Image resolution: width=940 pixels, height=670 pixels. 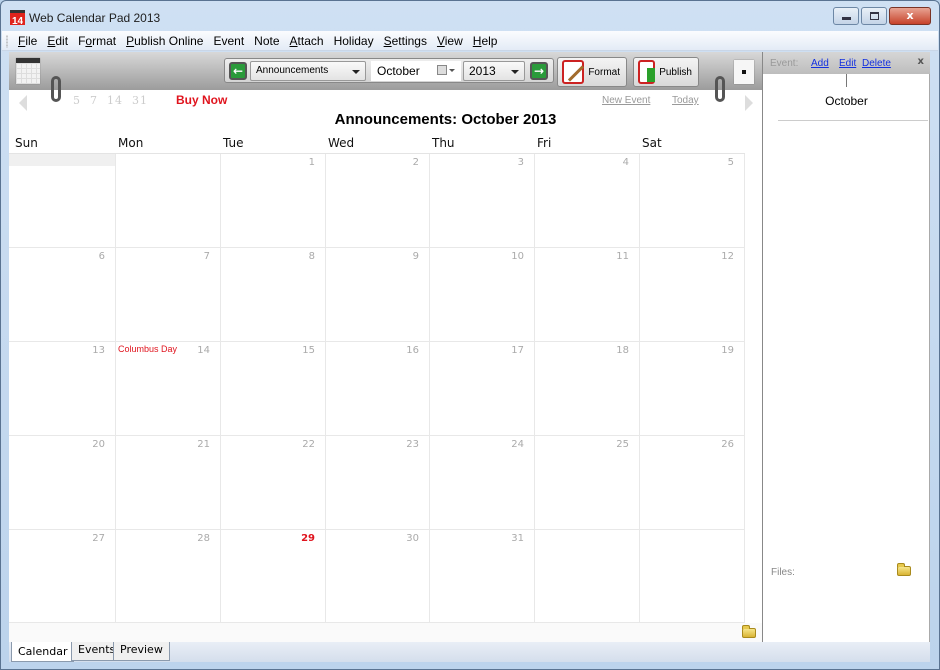 What do you see at coordinates (385, 101) in the screenshot?
I see `quick-nav-row: 5 7 14 31 Buy Now New Event Today` at bounding box center [385, 101].